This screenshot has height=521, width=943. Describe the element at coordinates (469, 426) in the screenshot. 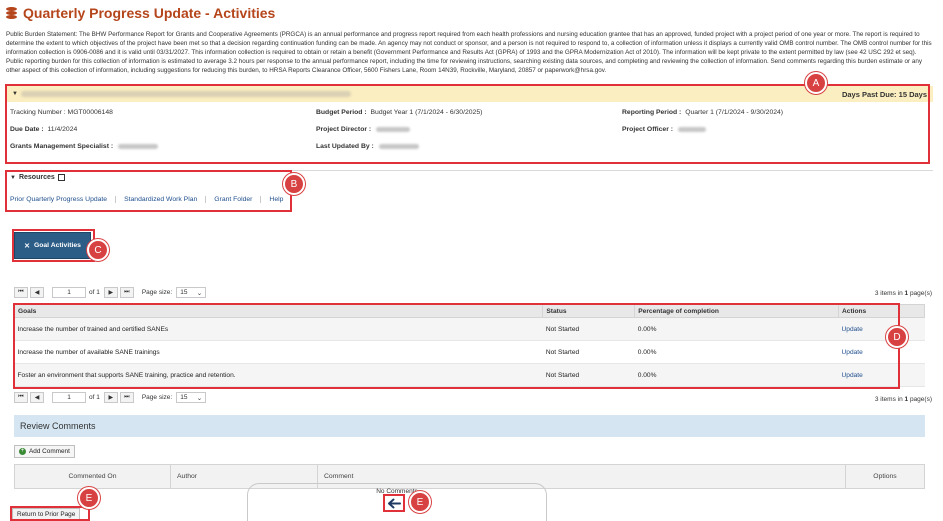

I see `review-comments-header: Review Comments` at that location.